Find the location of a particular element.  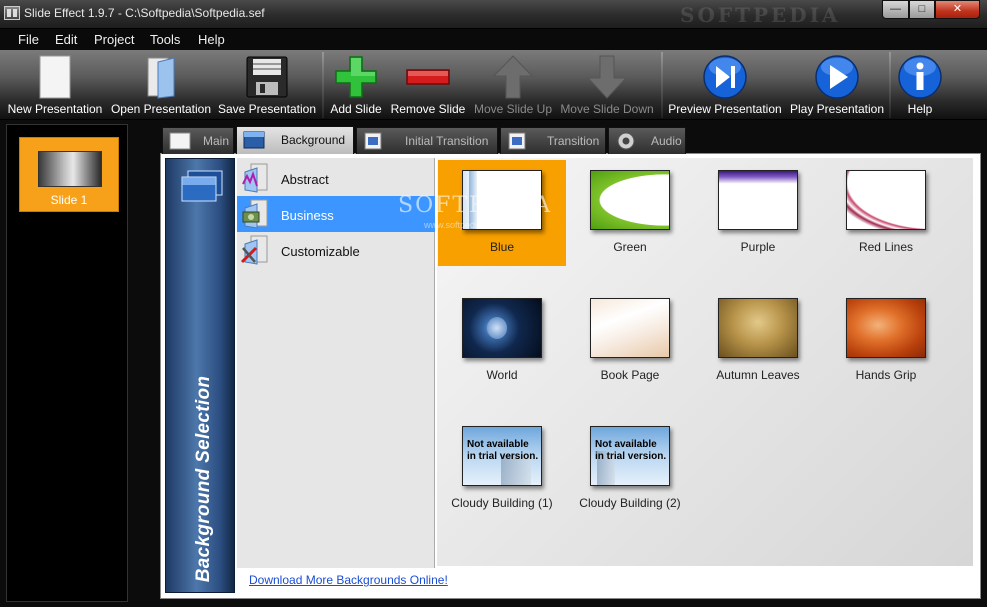

main-tab-icon is located at coordinates (180, 141).